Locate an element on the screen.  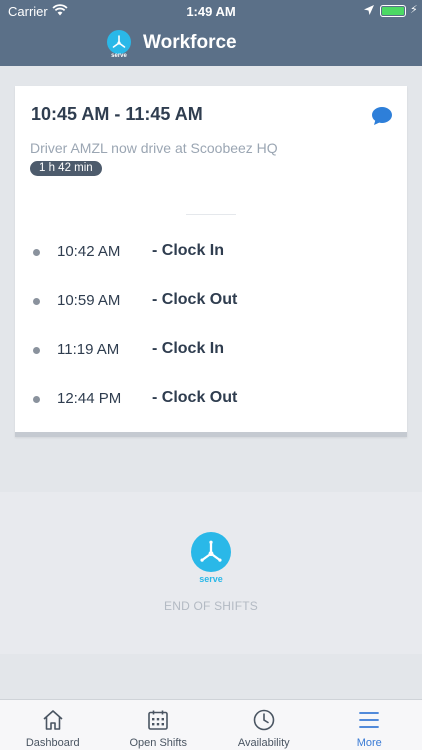
event-time: 10:42 AM is located at coordinates (89, 251).